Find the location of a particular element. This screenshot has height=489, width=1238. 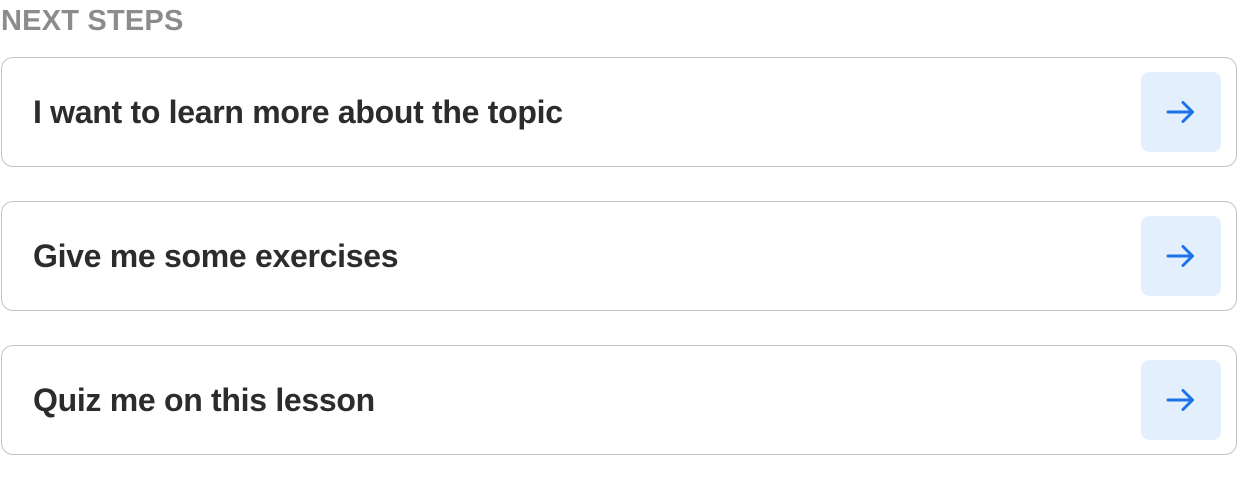

next-step-label: I want to learn more about the topic is located at coordinates (298, 112).